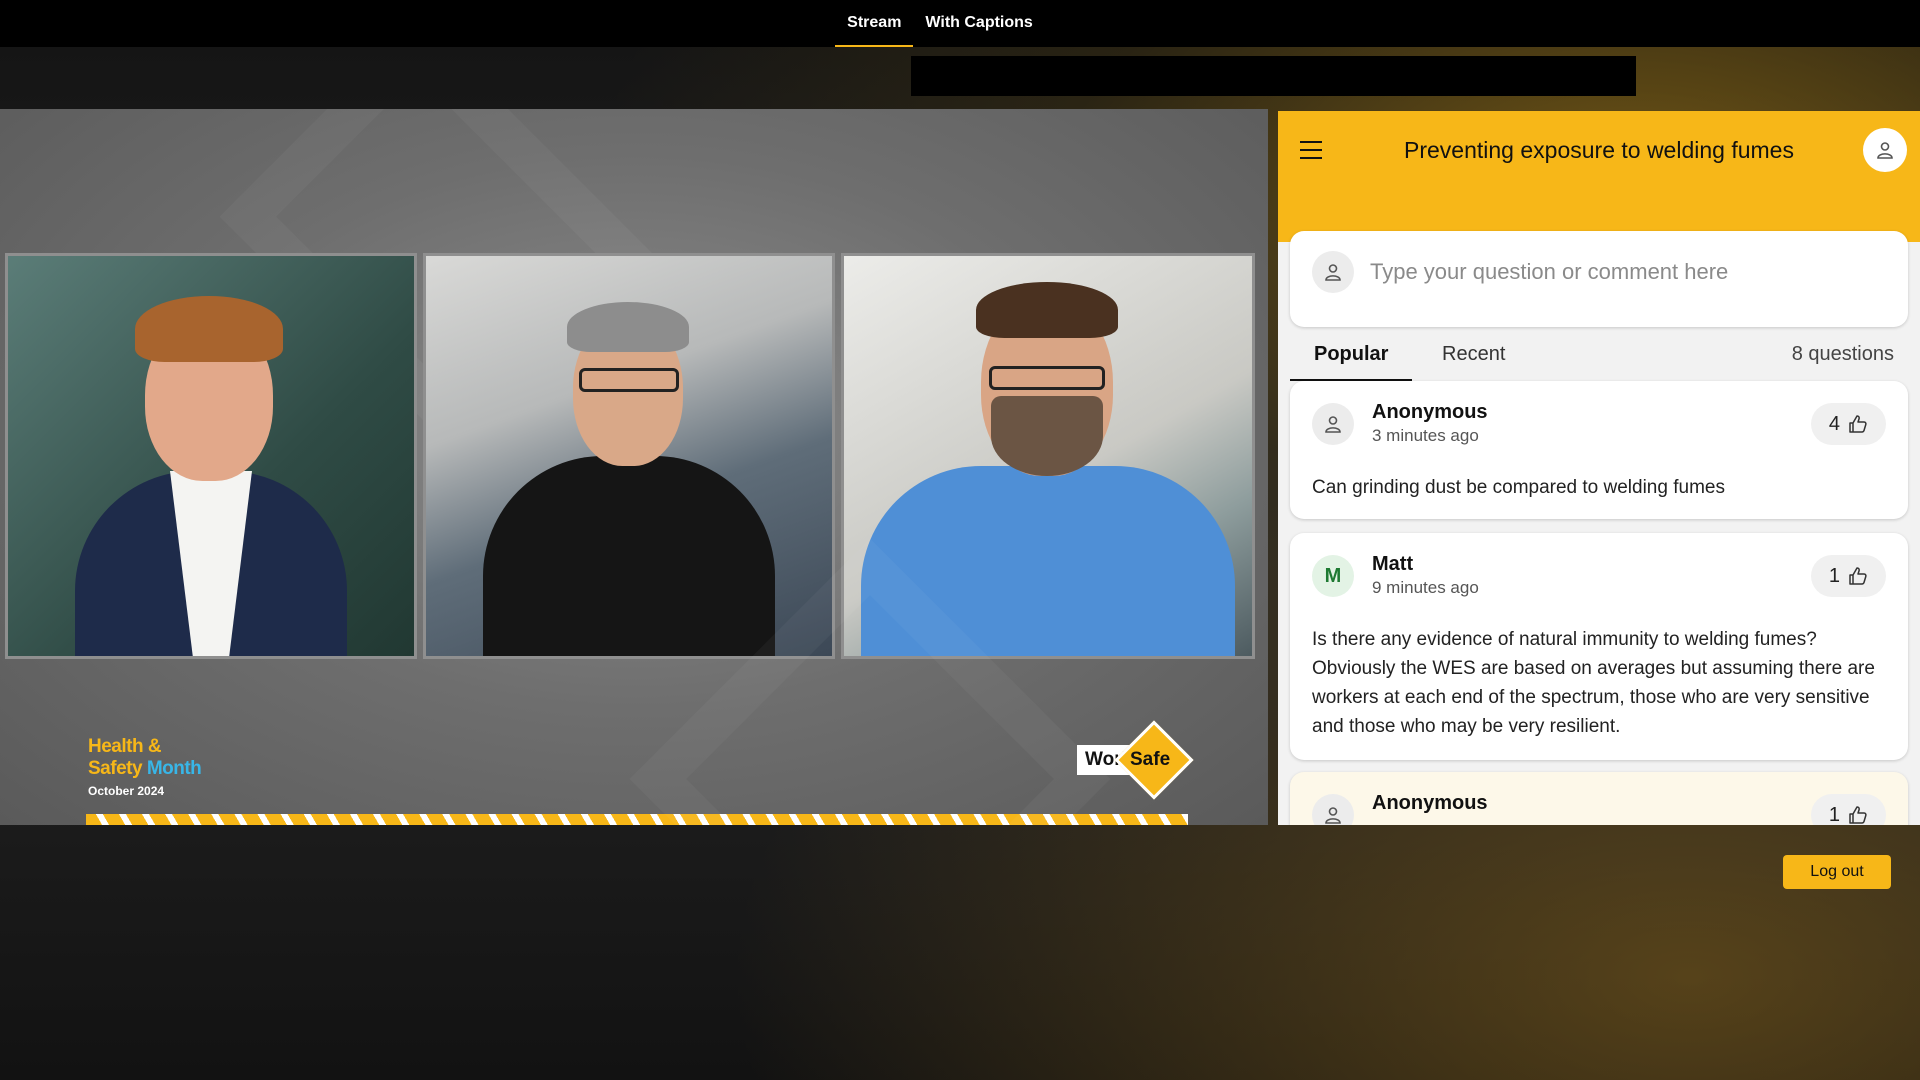  What do you see at coordinates (1599, 176) in the screenshot?
I see `qa-header: Preventing exposure to welding fumes` at bounding box center [1599, 176].